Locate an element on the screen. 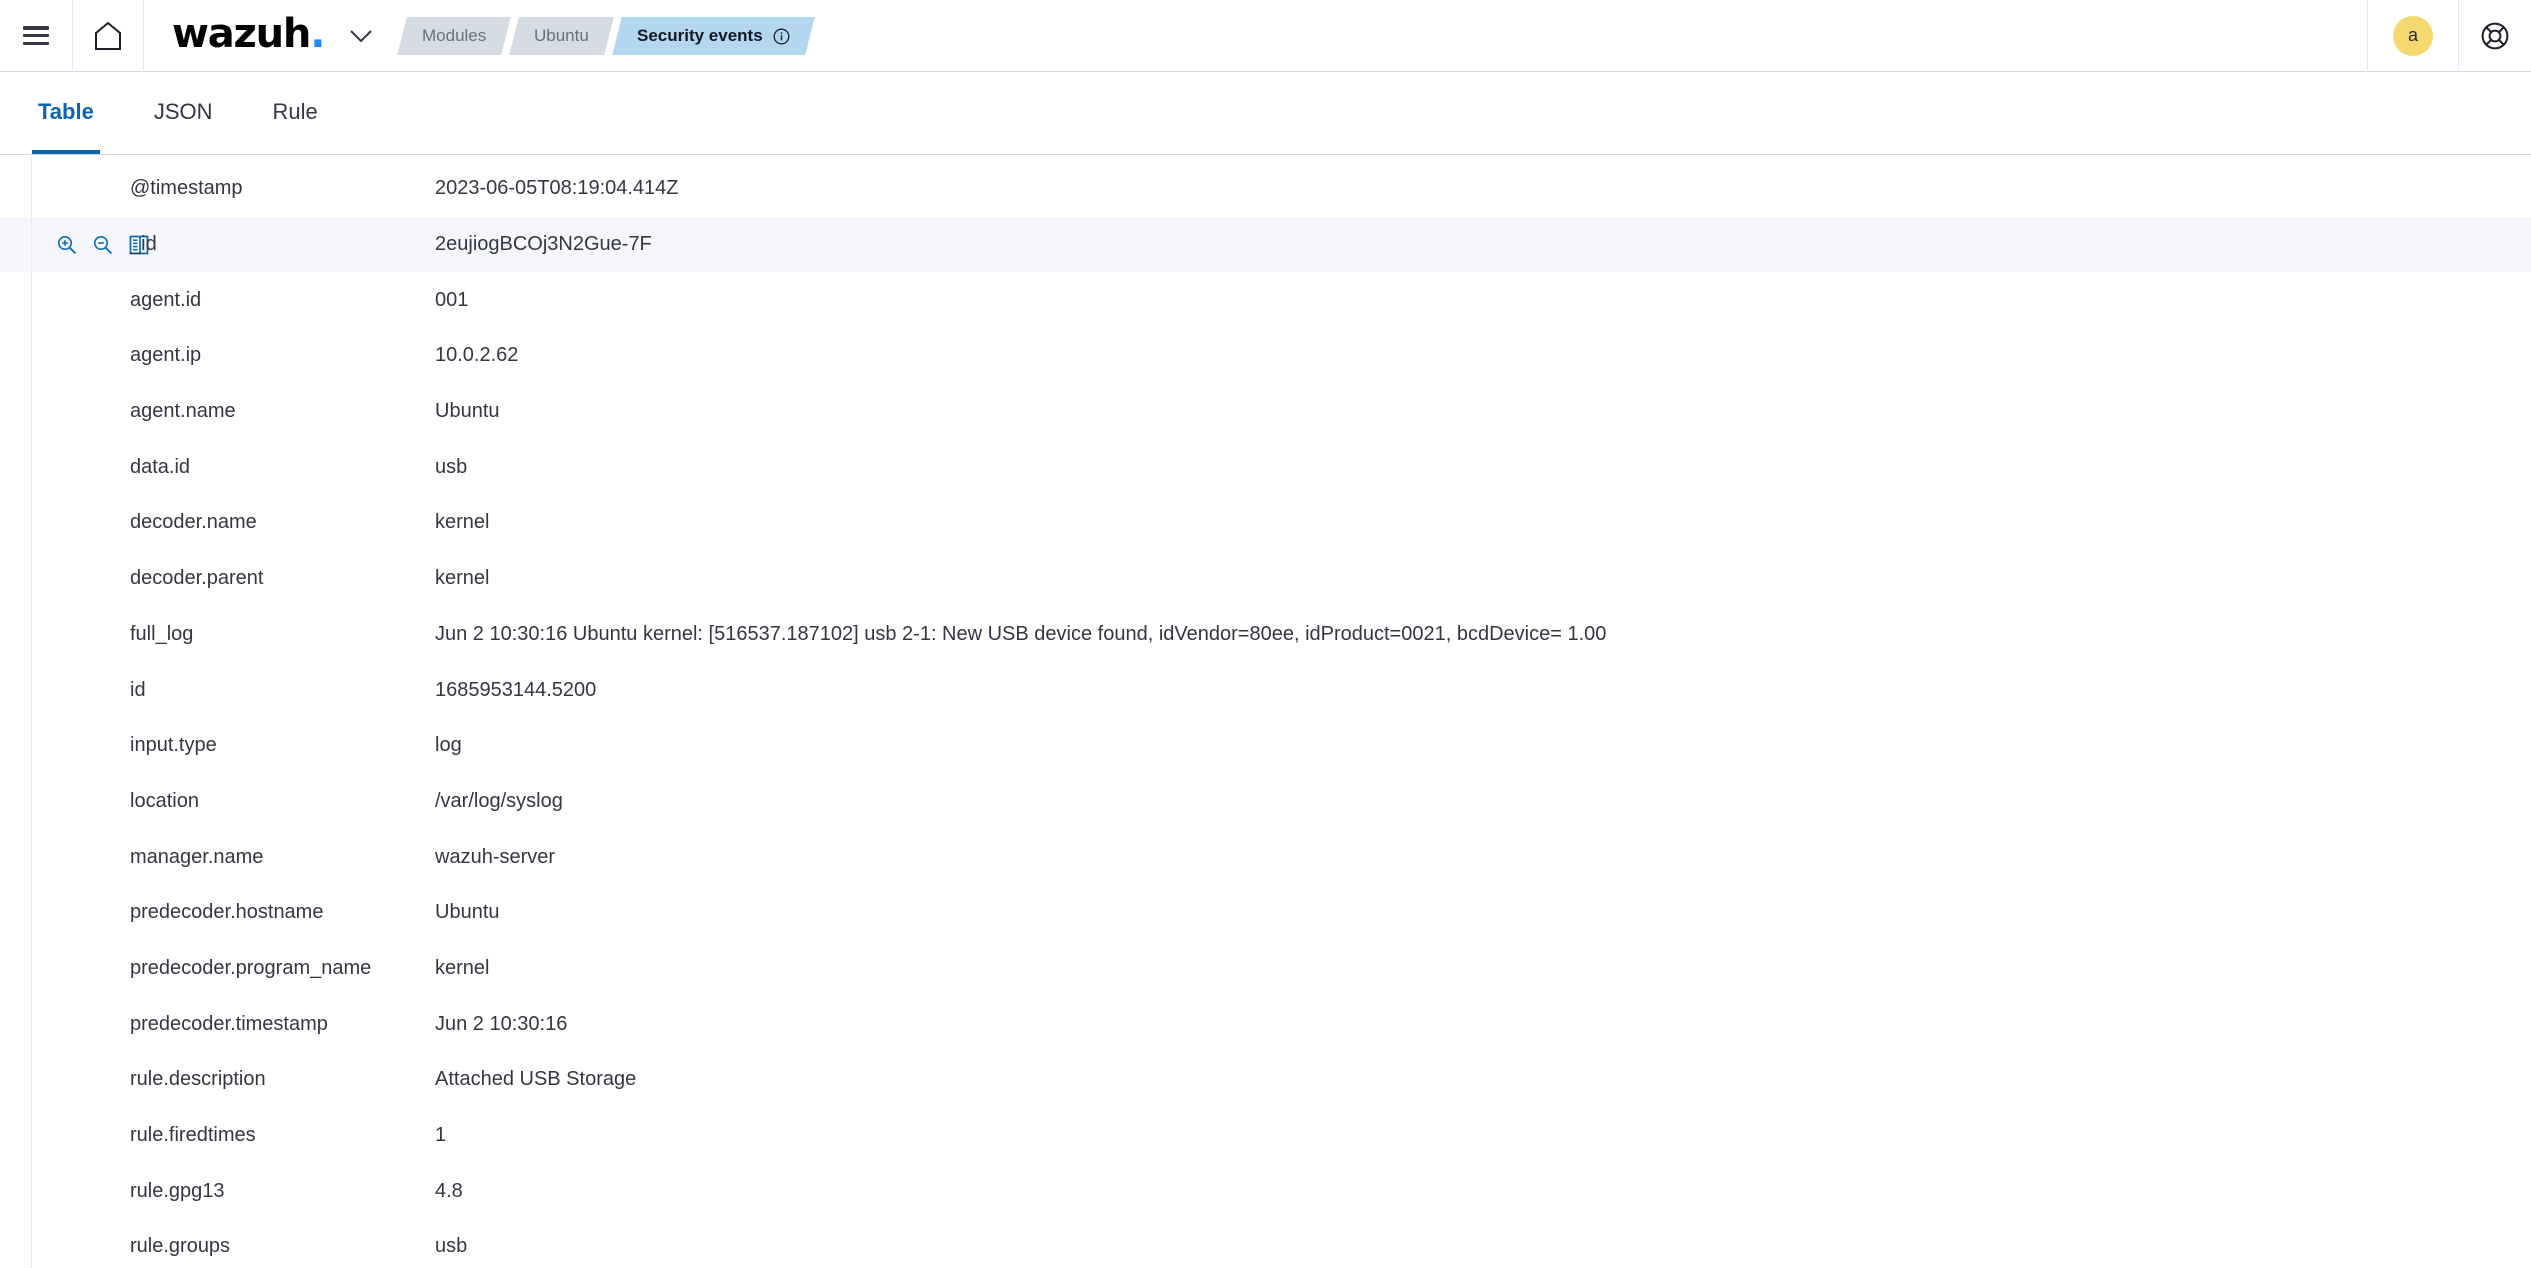 The image size is (2531, 1268). tab-table: Table is located at coordinates (66, 113).